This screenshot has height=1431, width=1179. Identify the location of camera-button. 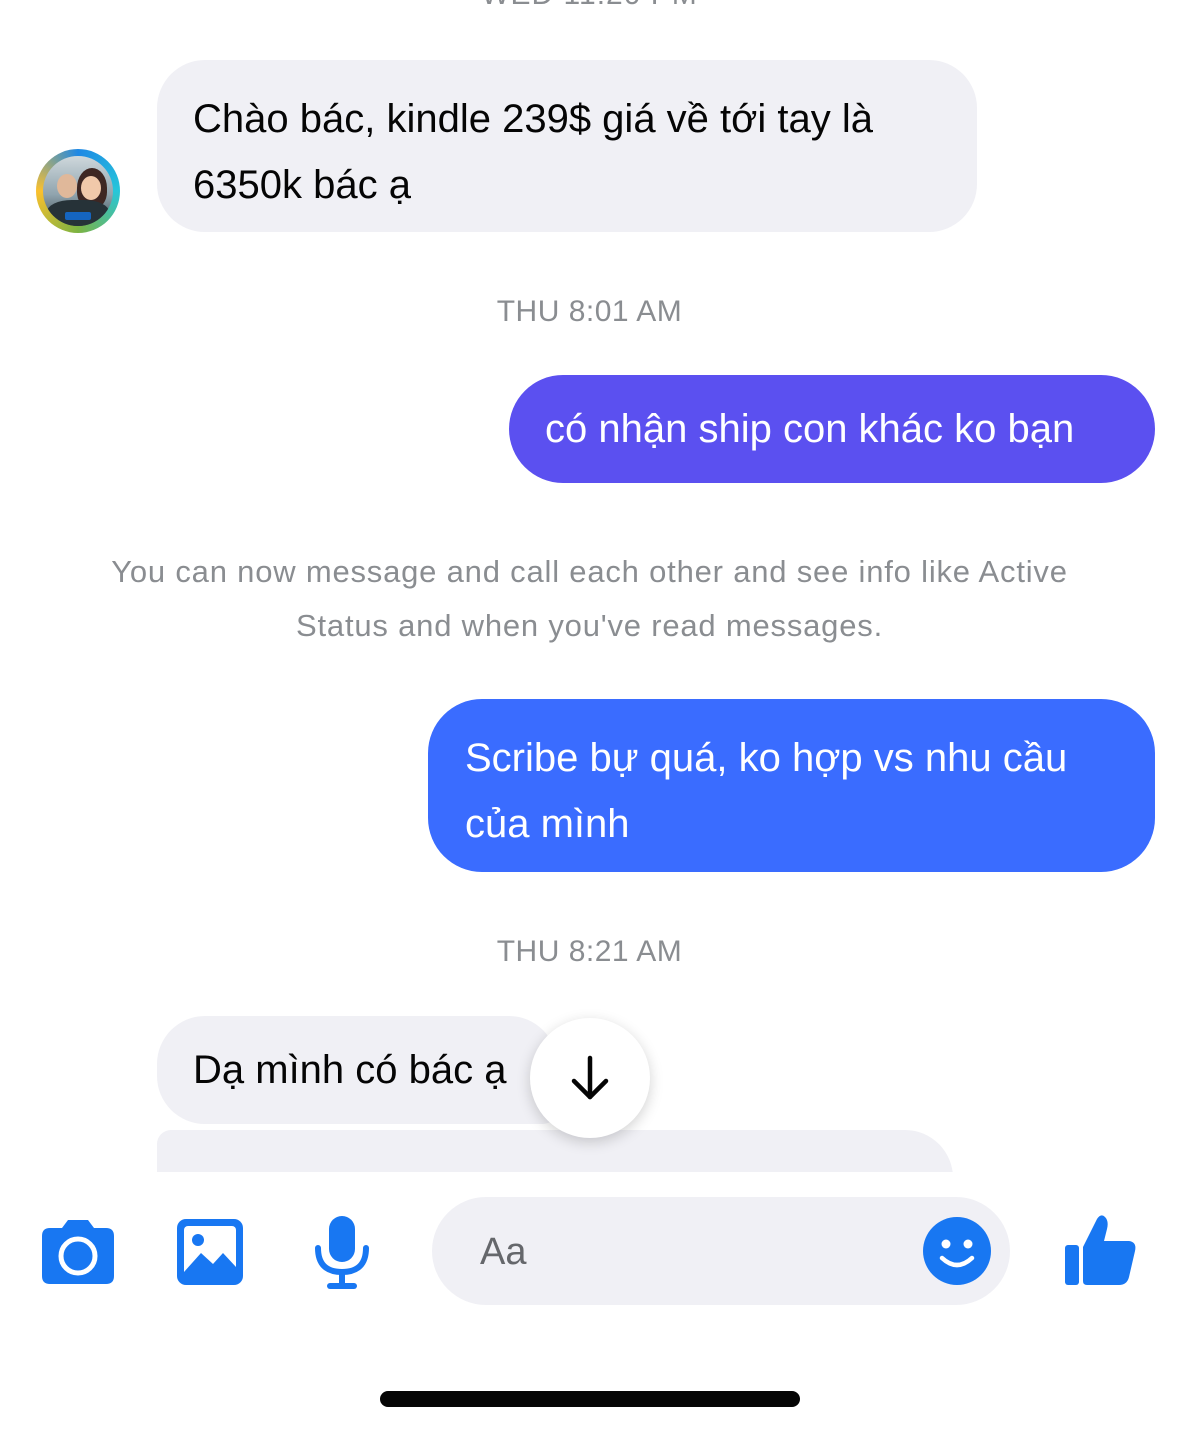
(78, 1252).